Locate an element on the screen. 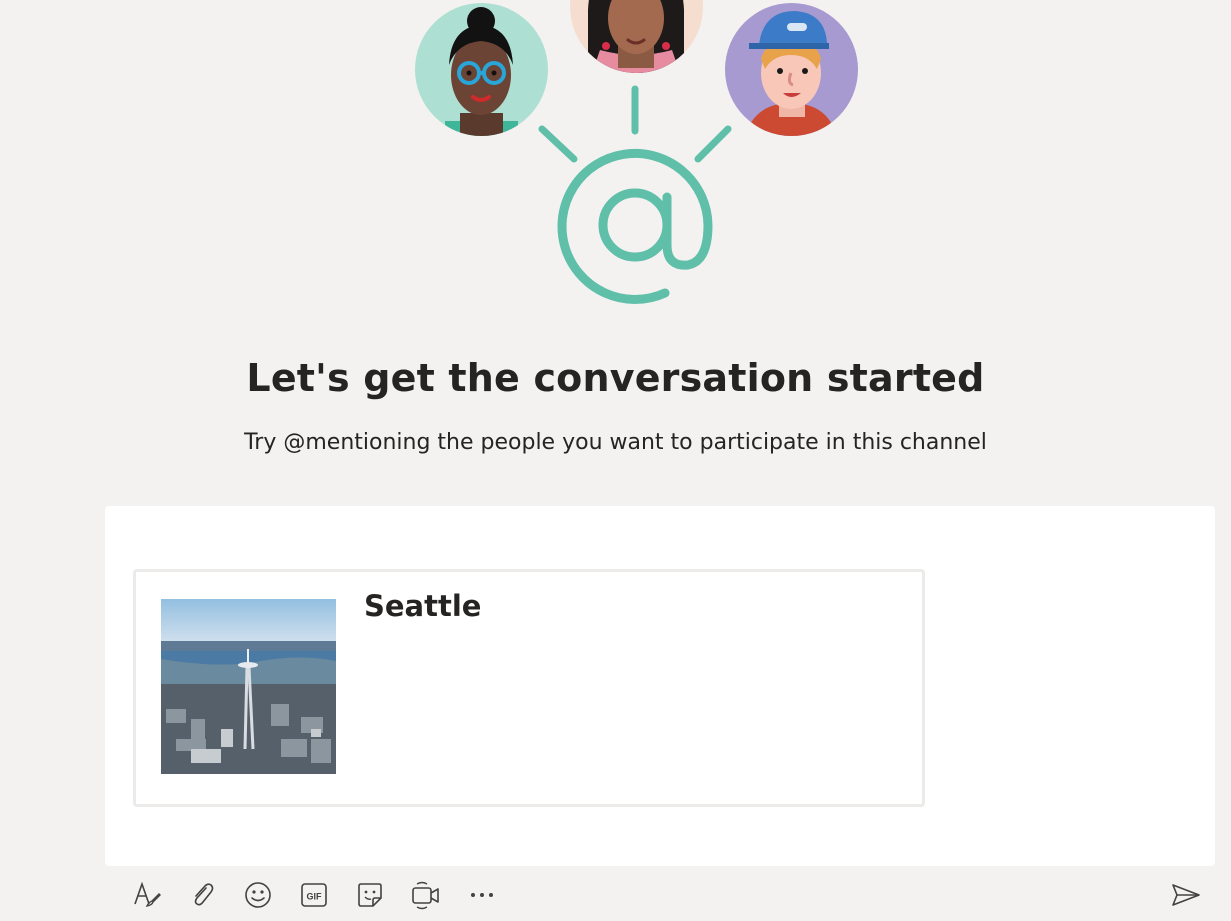 The width and height of the screenshot is (1231, 921). attach-icon is located at coordinates (202, 895).